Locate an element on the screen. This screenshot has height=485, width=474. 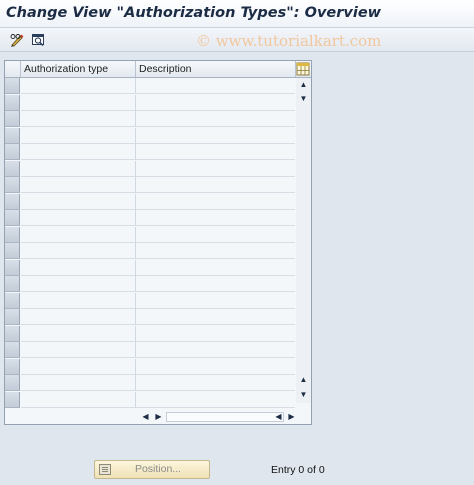
details-icon is located at coordinates (38, 40).